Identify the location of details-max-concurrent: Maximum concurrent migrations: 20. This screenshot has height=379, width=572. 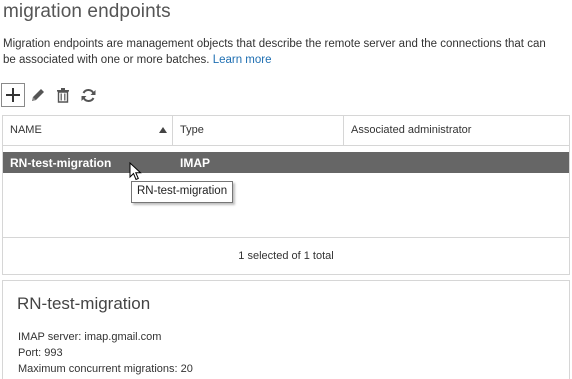
(105, 369).